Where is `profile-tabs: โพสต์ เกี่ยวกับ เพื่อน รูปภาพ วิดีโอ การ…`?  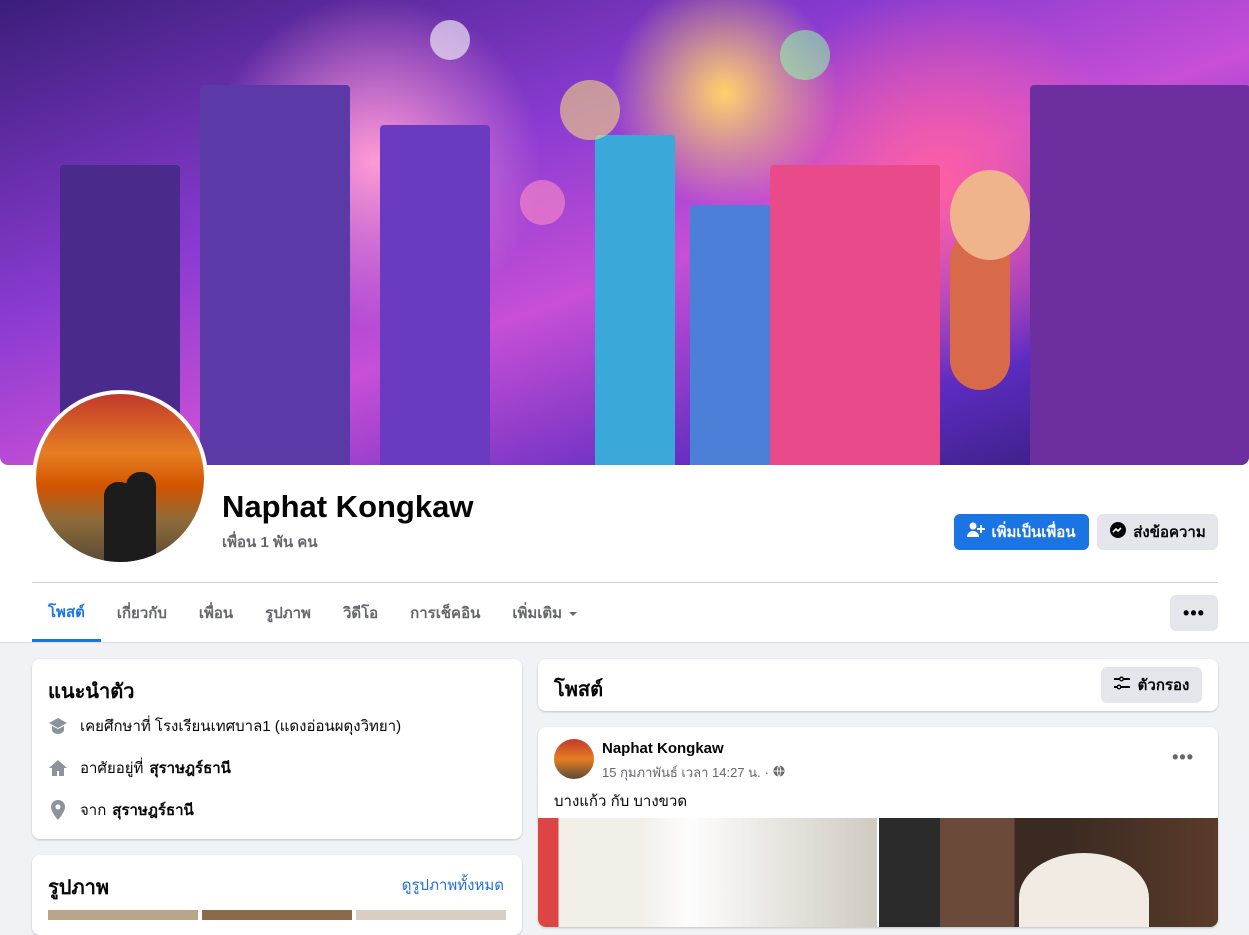
profile-tabs: โพสต์ เกี่ยวกับ เพื่อน รูปภาพ วิดีโอ การ… is located at coordinates (313, 613).